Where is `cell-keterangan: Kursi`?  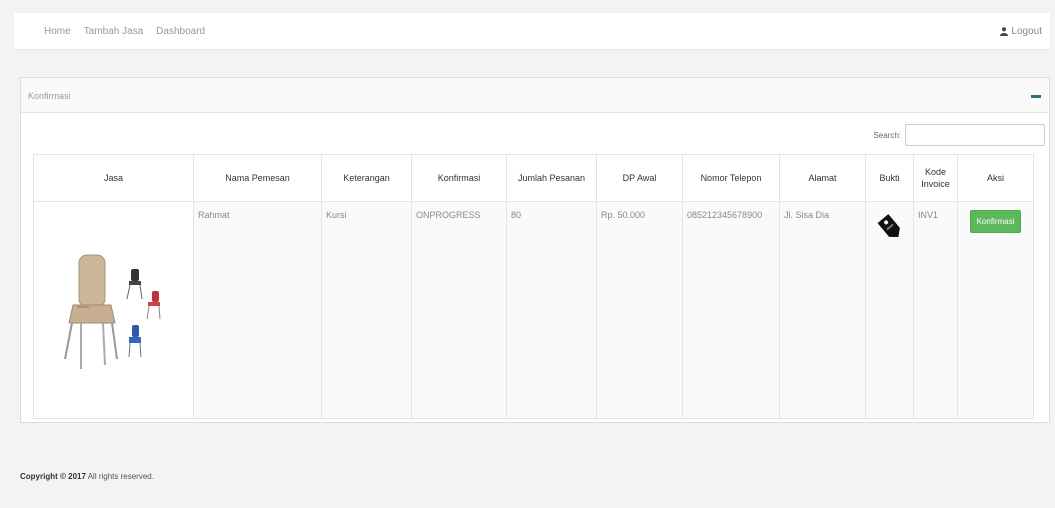
cell-keterangan: Kursi is located at coordinates (366, 310).